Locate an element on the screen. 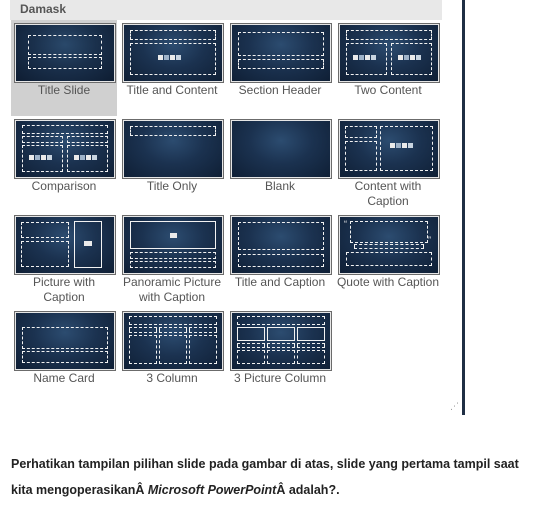 The image size is (543, 520). layout-comparison: Comparison is located at coordinates (64, 164).